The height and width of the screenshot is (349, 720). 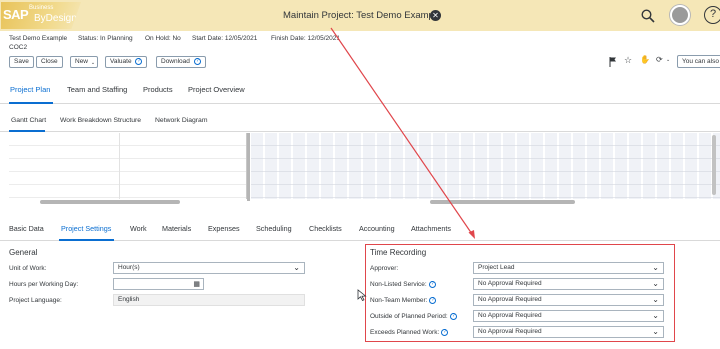 I want to click on outside-planned-period-value: No Approval Required, so click(x=510, y=315).